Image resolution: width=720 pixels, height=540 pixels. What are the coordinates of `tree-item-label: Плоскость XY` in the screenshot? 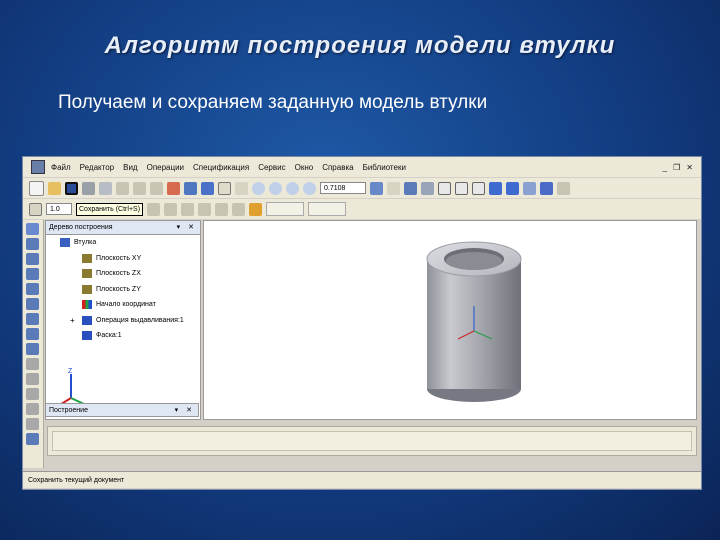 It's located at (119, 258).